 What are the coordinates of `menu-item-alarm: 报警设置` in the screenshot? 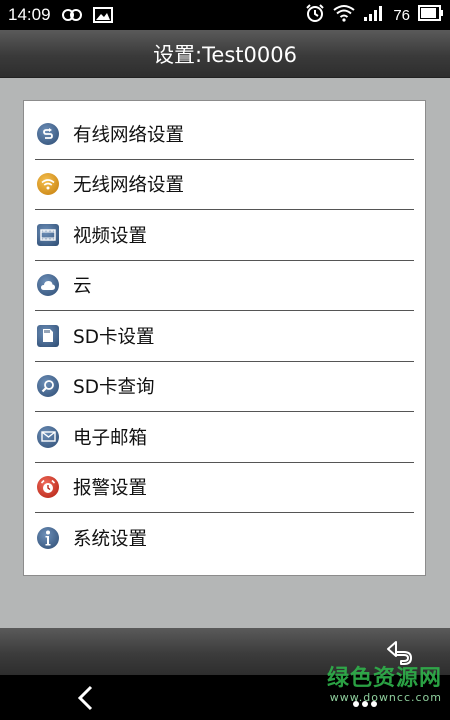 It's located at (224, 488).